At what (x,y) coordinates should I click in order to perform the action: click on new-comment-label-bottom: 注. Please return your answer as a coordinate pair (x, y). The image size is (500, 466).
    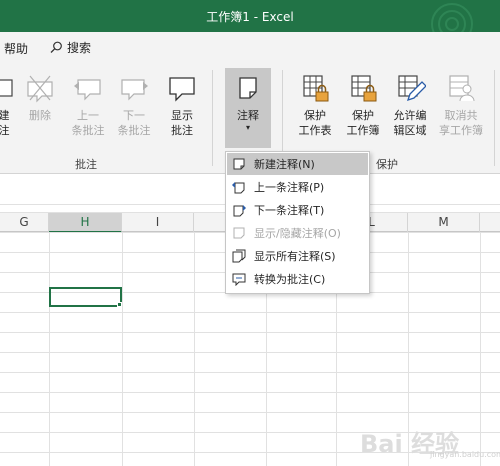
    Looking at the image, I should click on (5, 130).